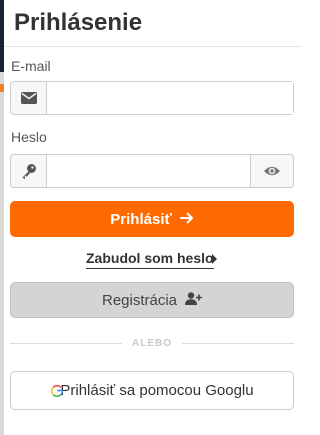 Image resolution: width=320 pixels, height=435 pixels. I want to click on divider-label: ALEBO, so click(152, 343).